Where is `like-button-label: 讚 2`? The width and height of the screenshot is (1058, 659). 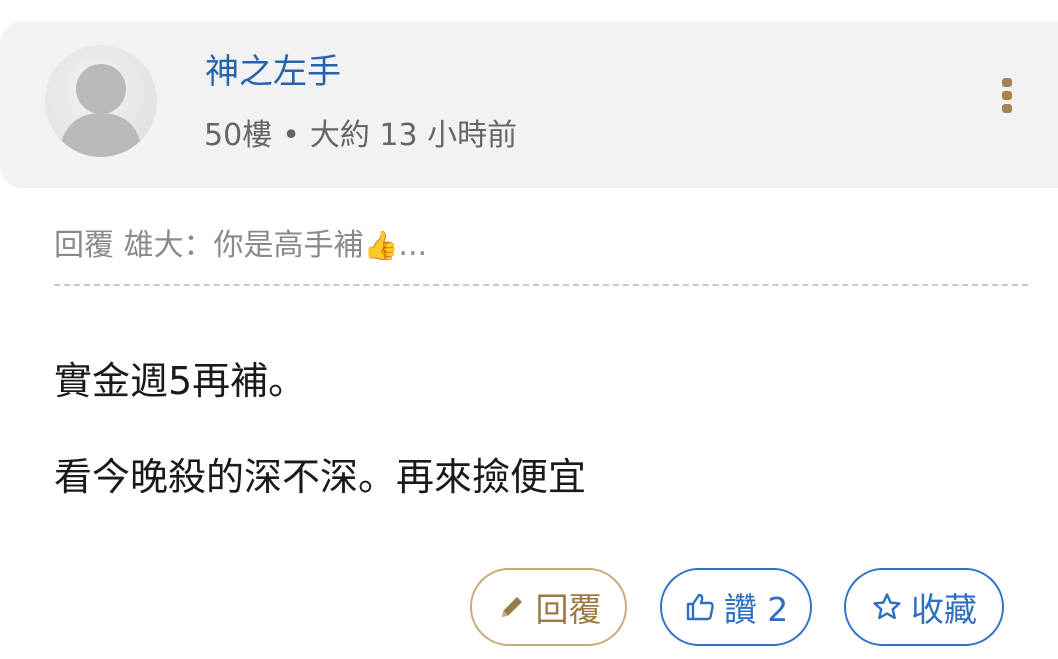 like-button-label: 讚 2 is located at coordinates (756, 609).